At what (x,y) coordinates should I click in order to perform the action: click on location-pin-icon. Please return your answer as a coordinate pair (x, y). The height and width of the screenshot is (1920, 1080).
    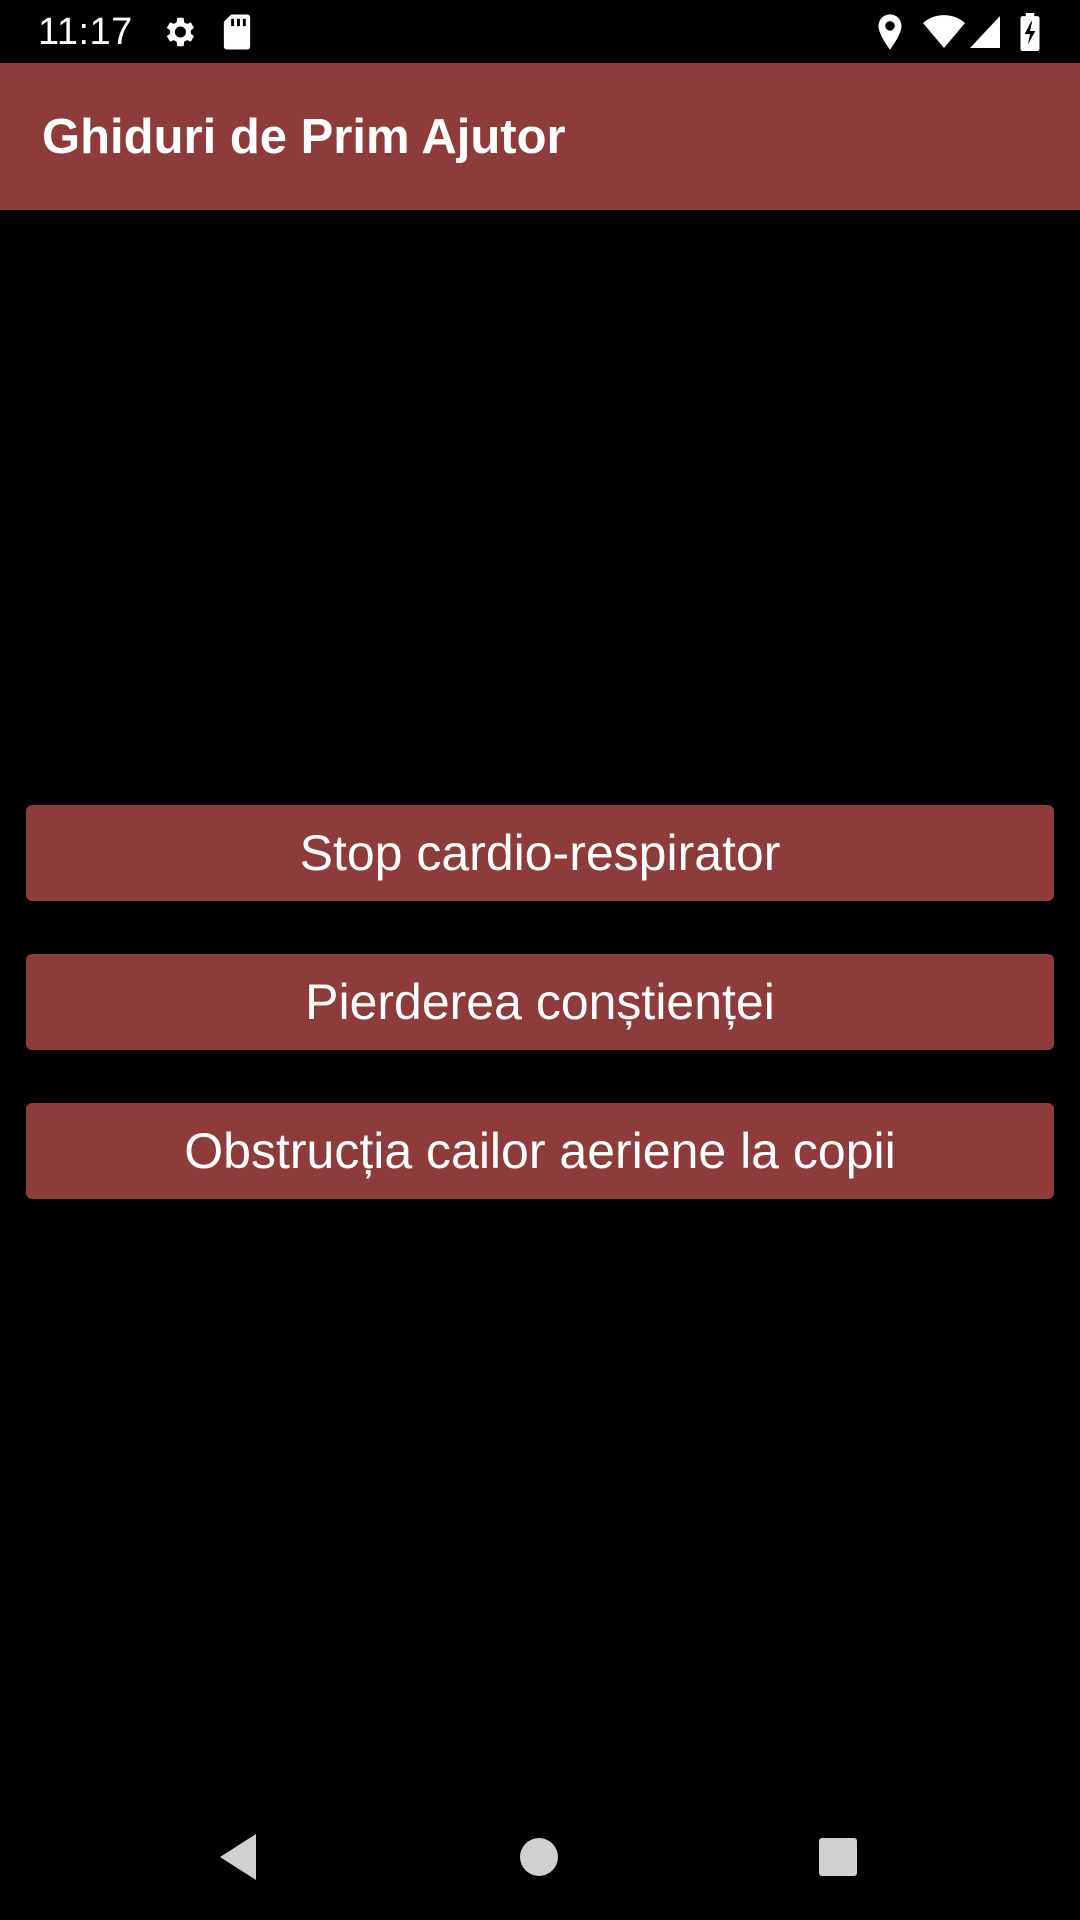
    Looking at the image, I should click on (890, 32).